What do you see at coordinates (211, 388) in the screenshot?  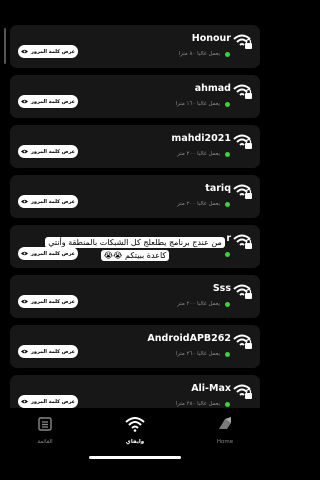 I see `network-ssid: Ali-Max` at bounding box center [211, 388].